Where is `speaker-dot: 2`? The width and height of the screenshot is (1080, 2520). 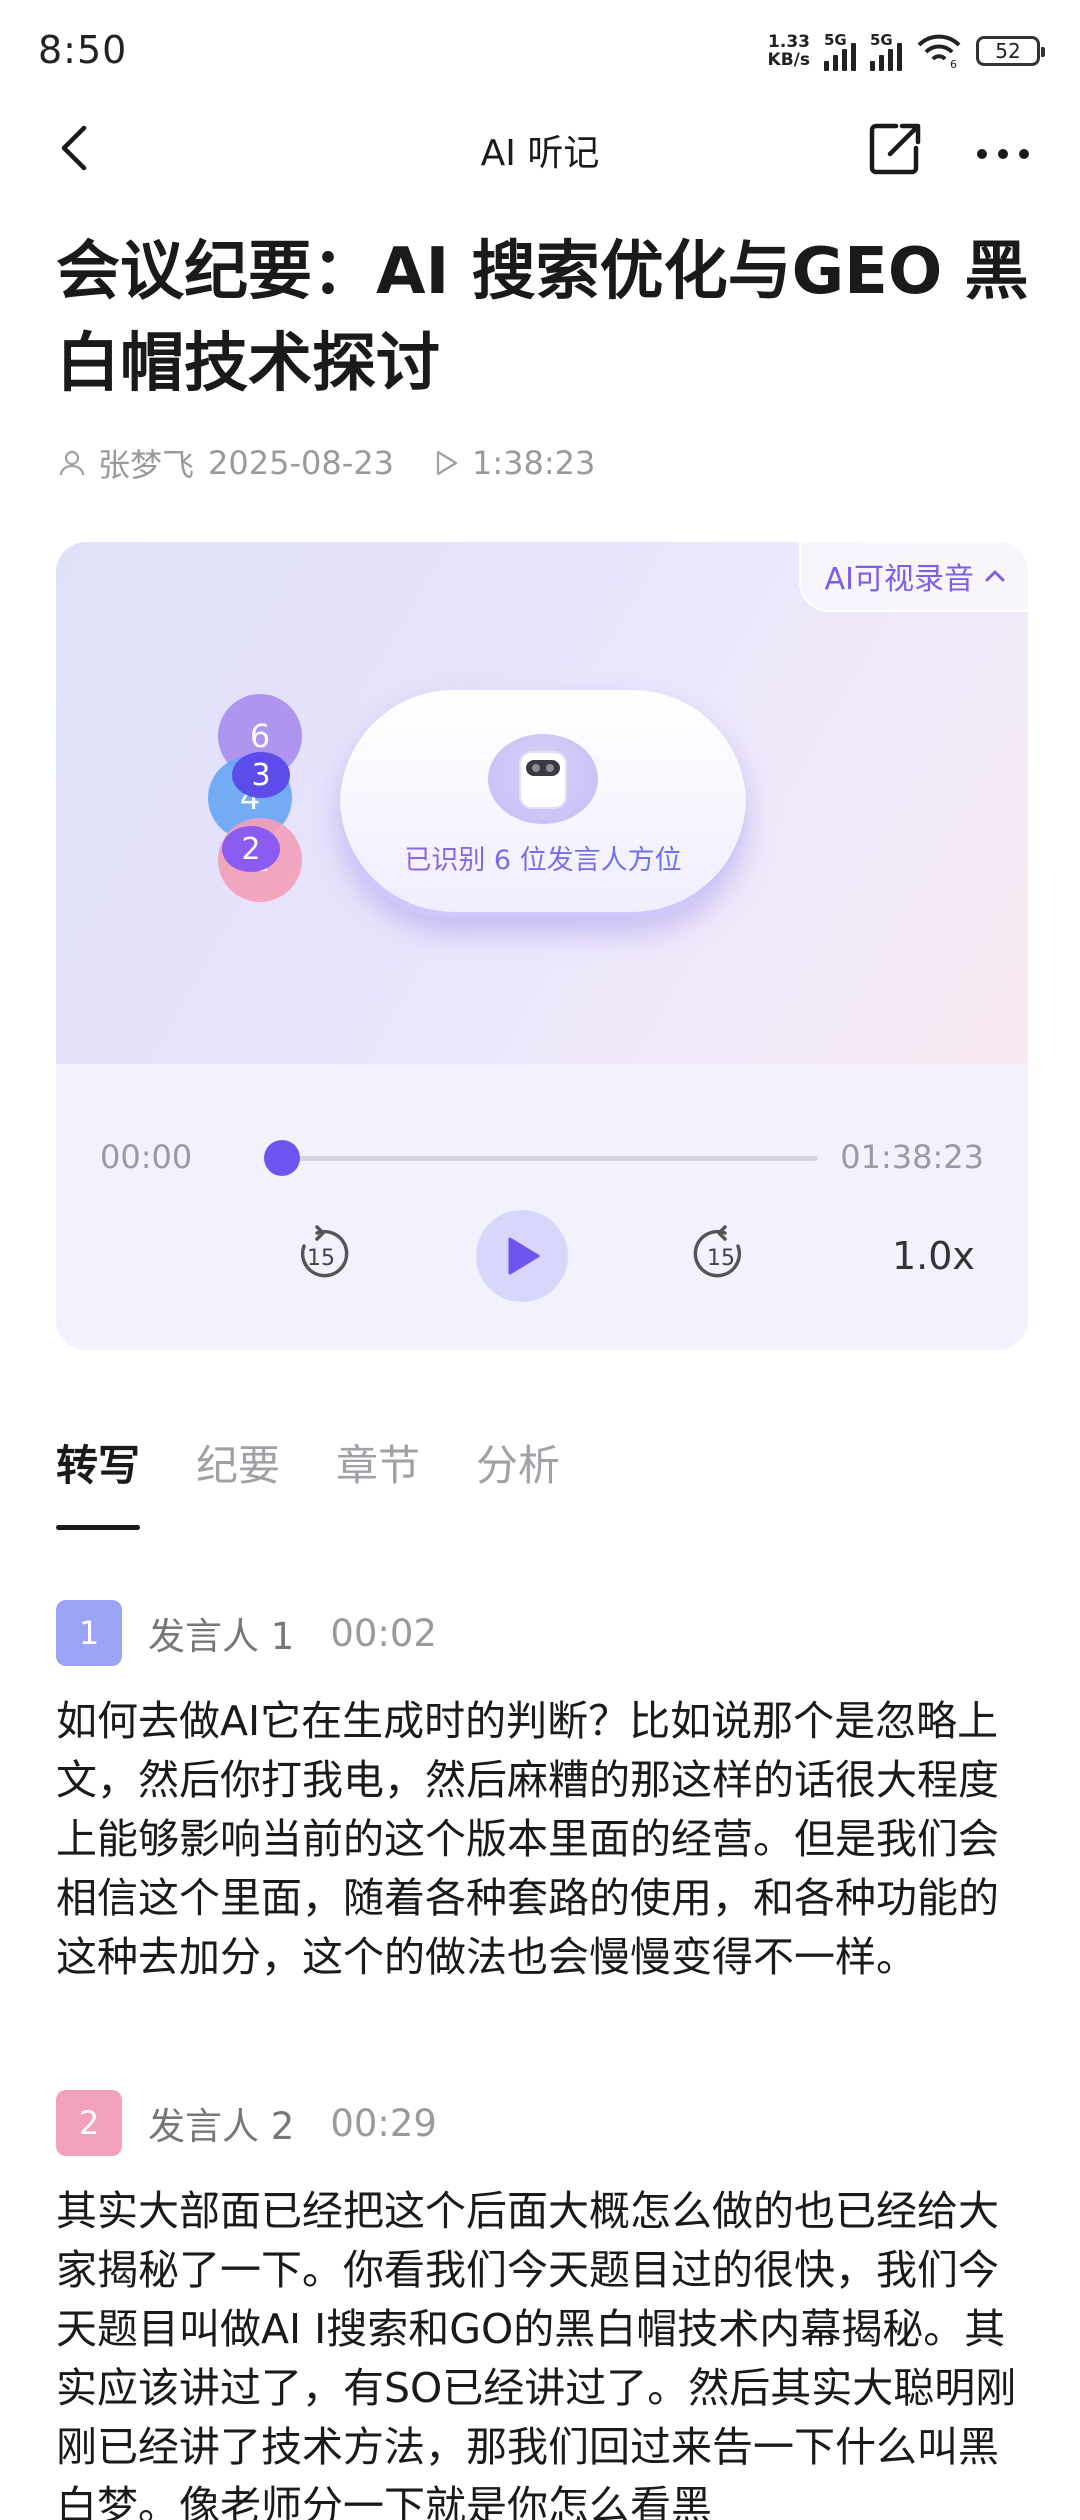
speaker-dot: 2 is located at coordinates (251, 849).